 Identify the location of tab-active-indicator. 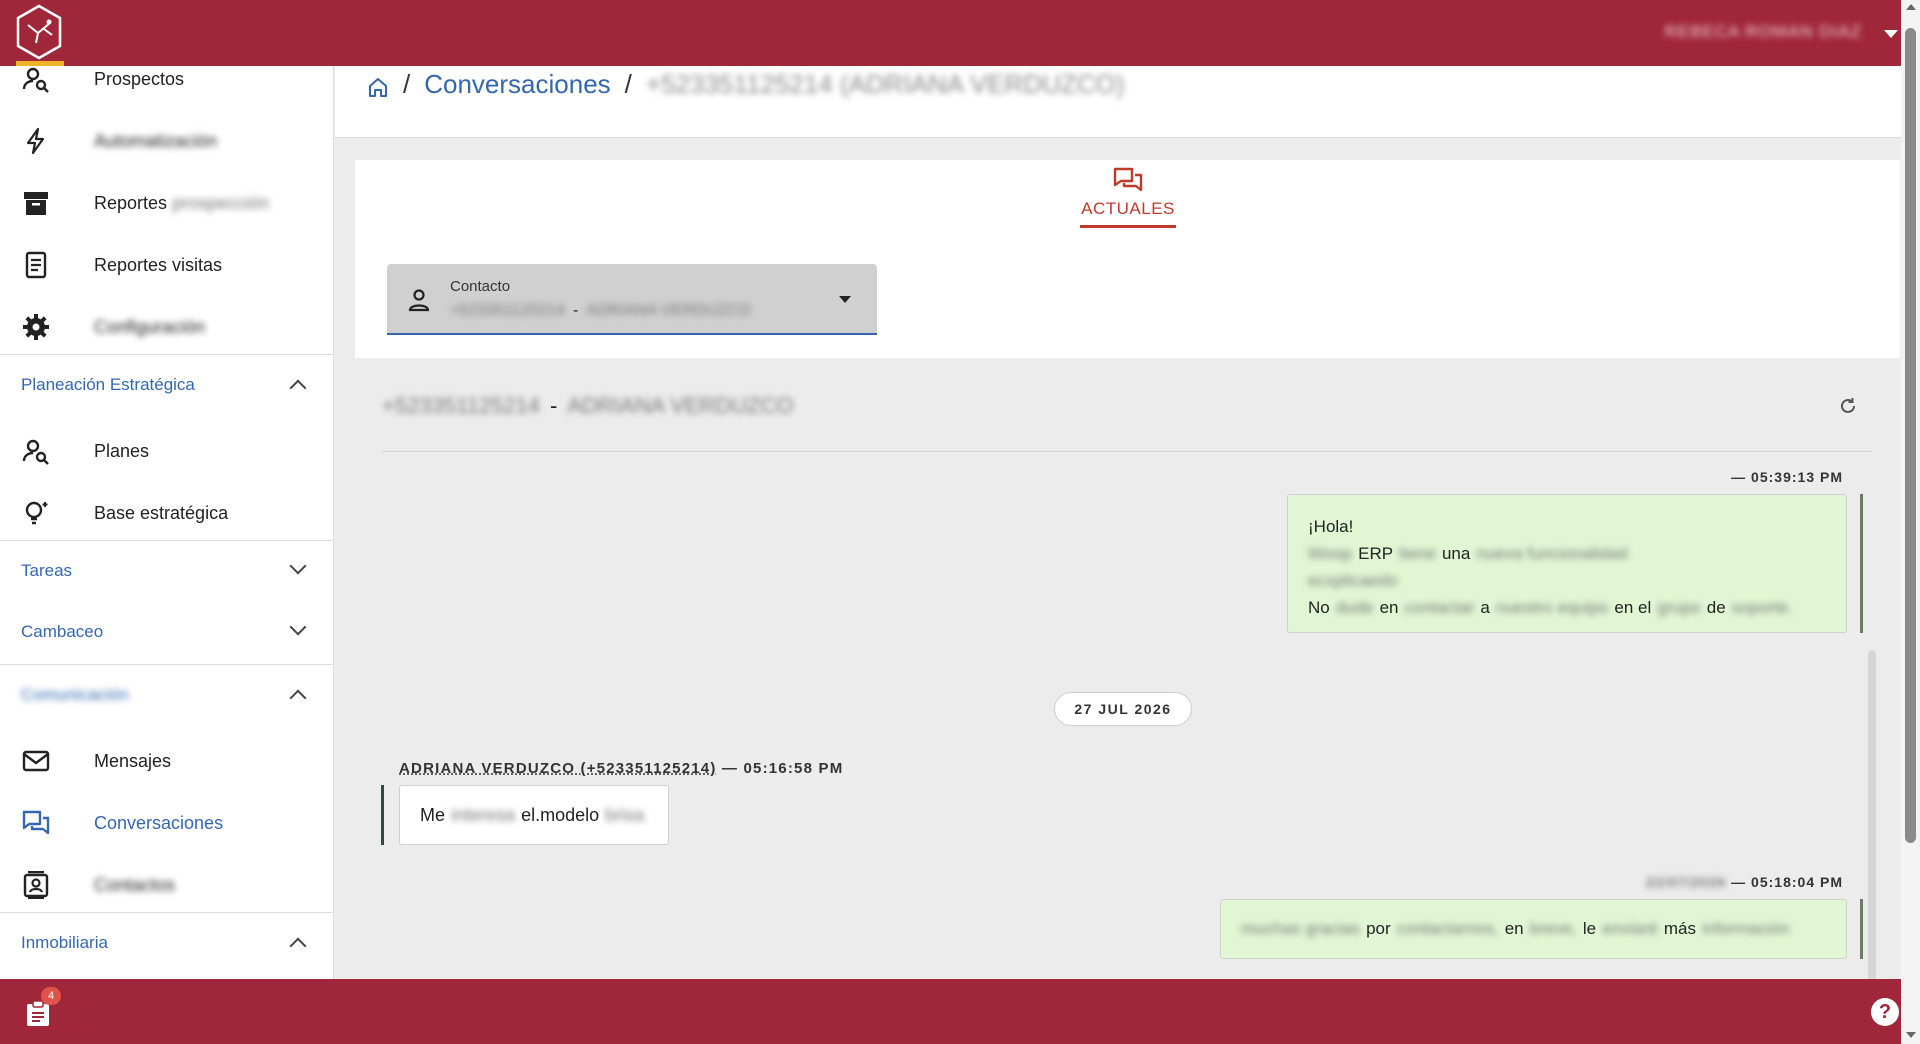
(1128, 226).